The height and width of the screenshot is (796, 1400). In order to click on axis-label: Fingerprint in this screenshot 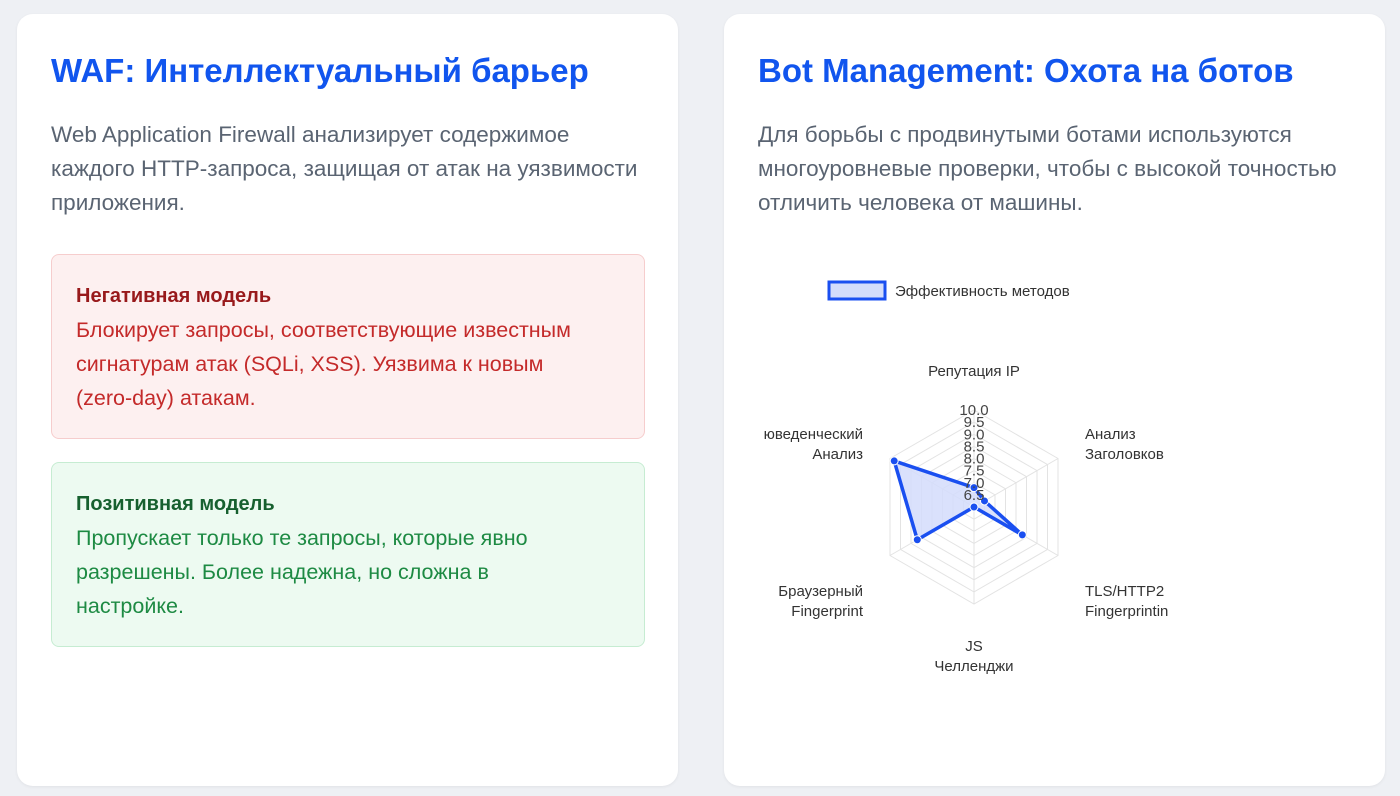, I will do `click(827, 611)`.